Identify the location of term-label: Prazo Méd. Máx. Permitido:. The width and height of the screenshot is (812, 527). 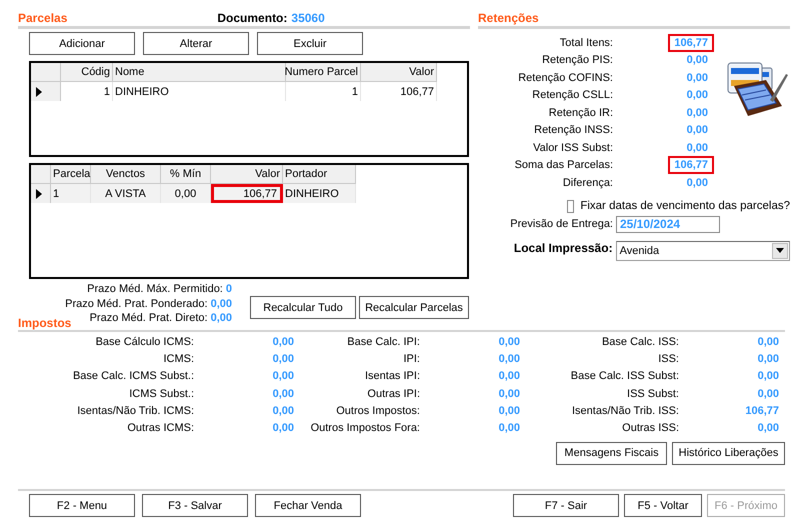
(155, 289).